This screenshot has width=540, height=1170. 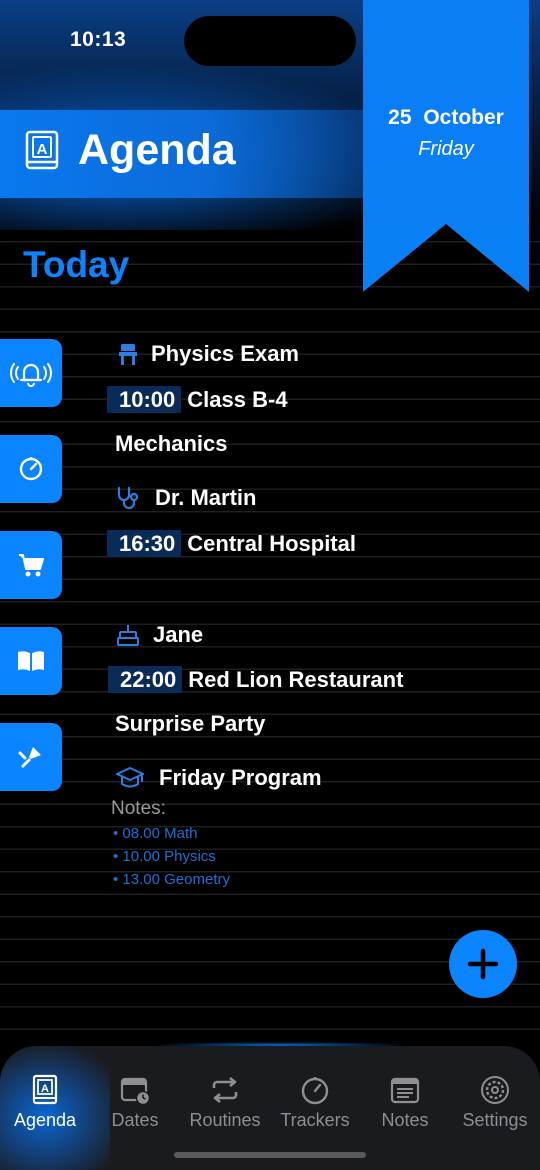 I want to click on home-indicator, so click(x=270, y=1155).